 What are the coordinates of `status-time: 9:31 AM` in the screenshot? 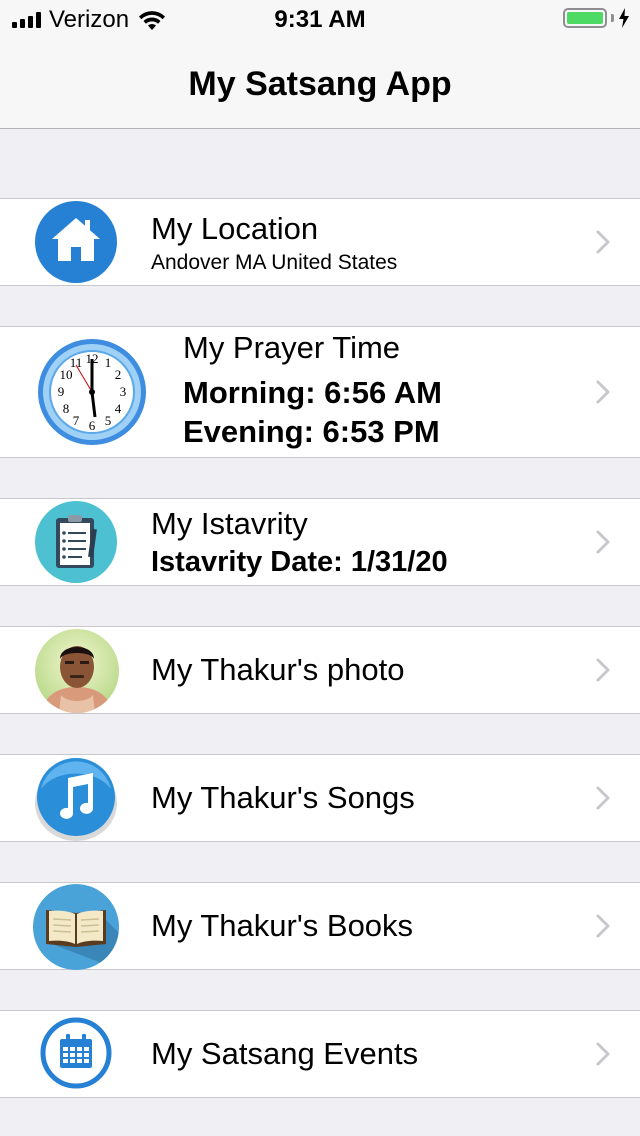 It's located at (320, 19).